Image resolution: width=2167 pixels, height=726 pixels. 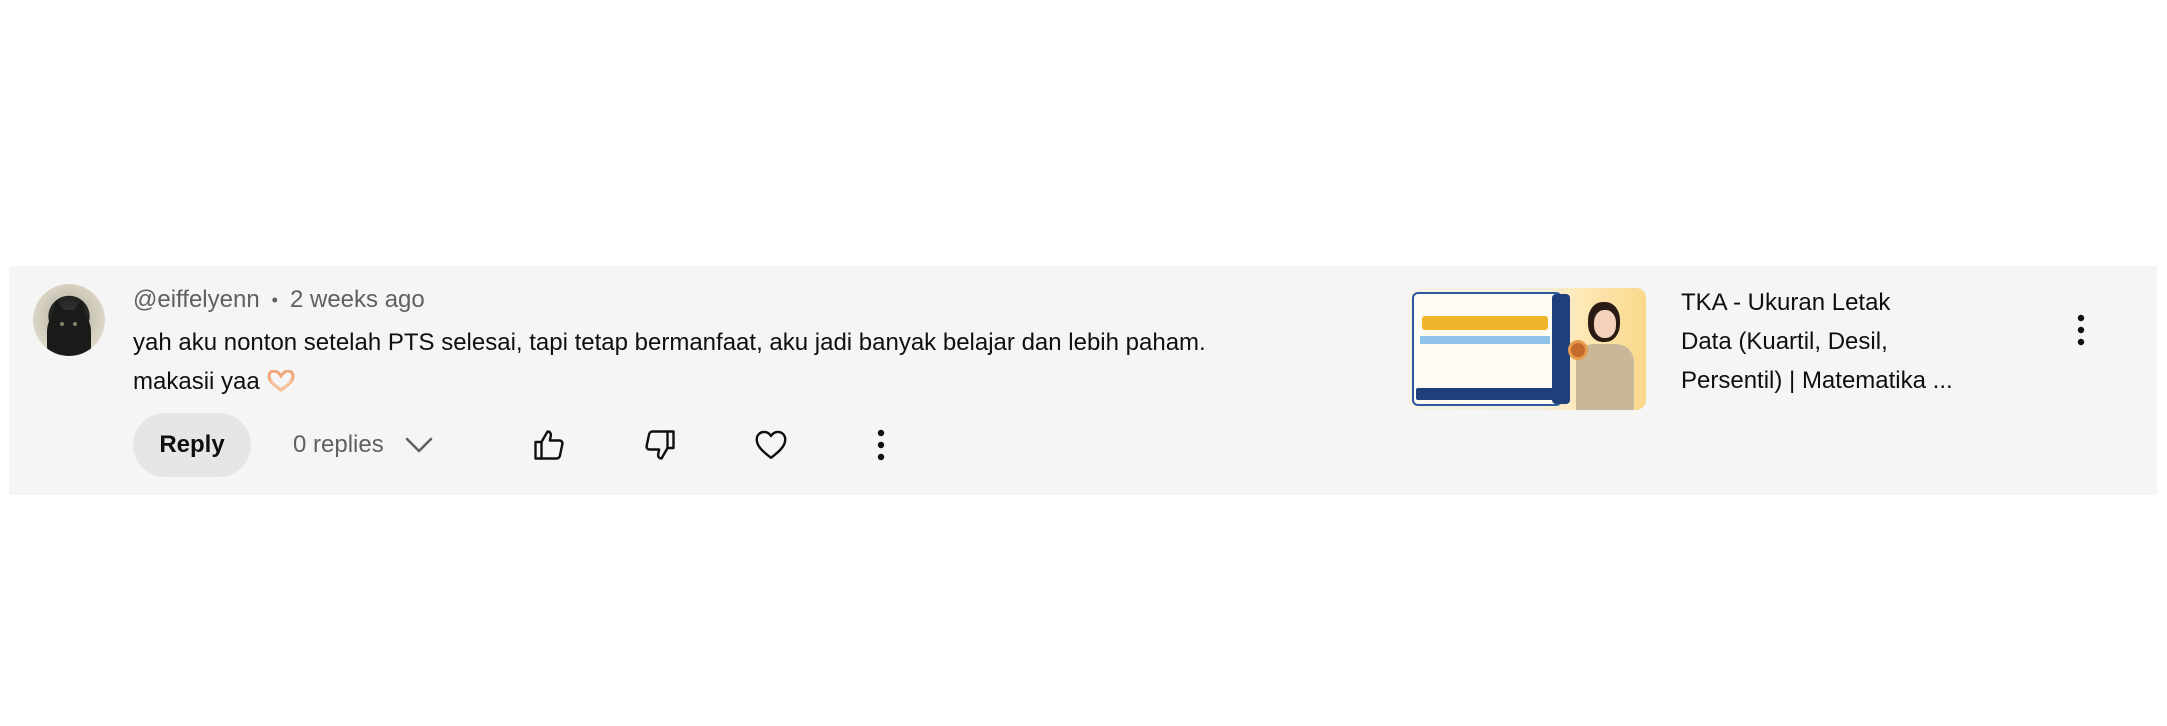 I want to click on avatar-cat, so click(x=69, y=333).